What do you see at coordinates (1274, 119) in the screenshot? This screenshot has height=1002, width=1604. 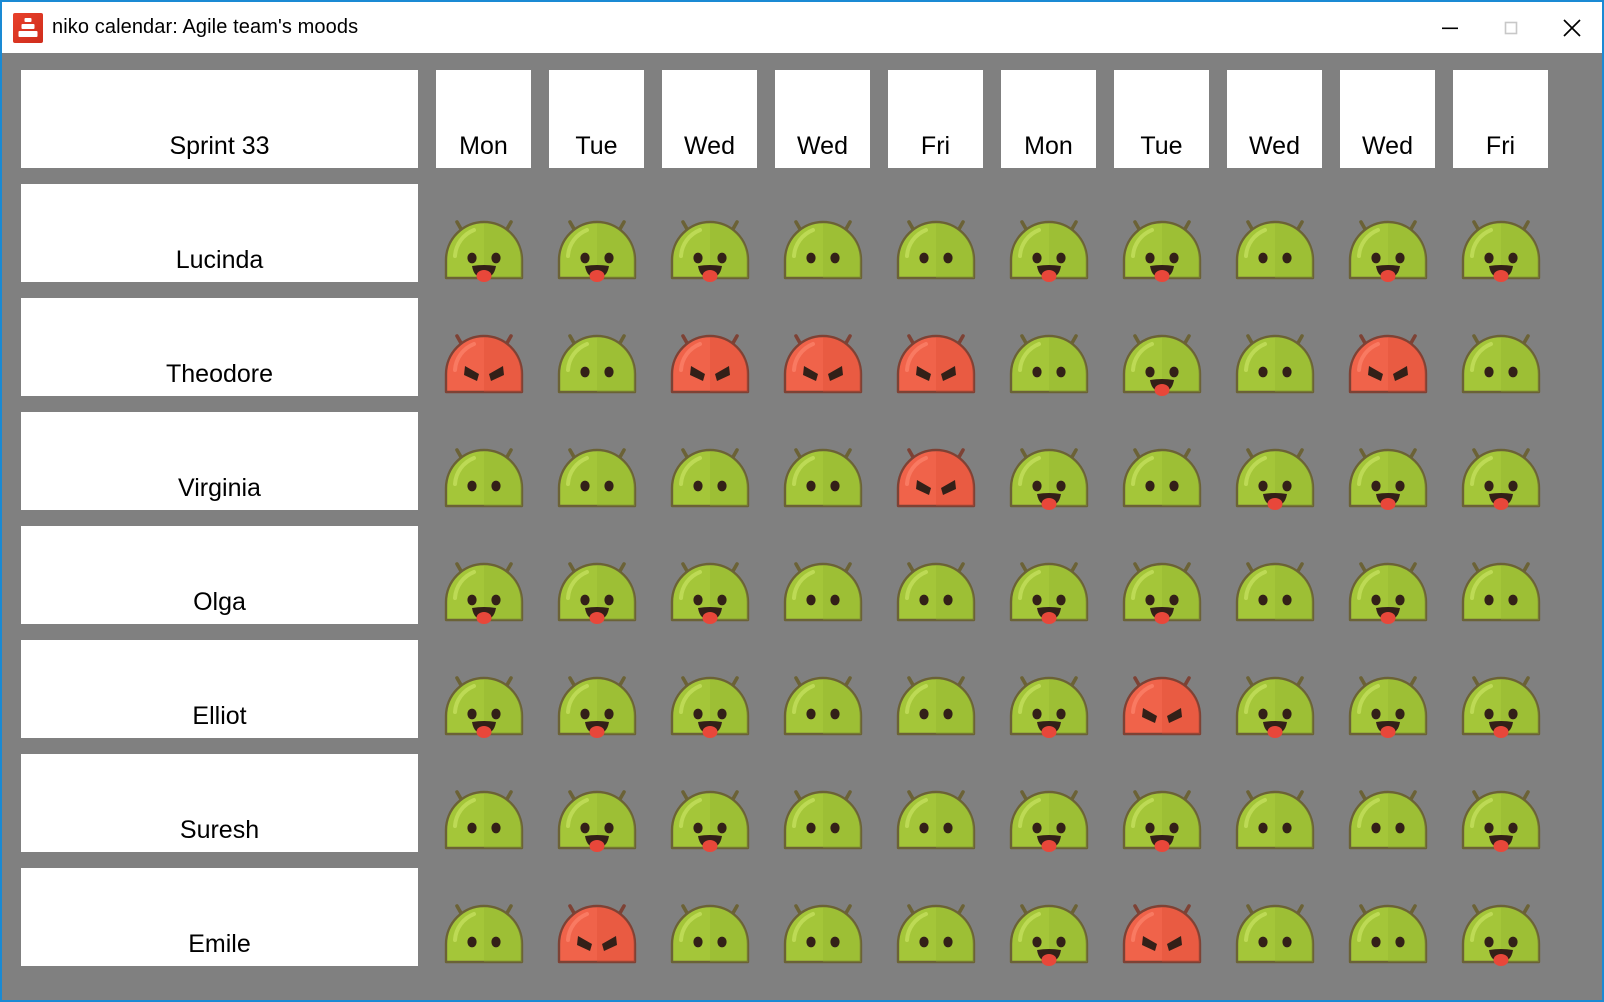 I see `day-header-7: Wed` at bounding box center [1274, 119].